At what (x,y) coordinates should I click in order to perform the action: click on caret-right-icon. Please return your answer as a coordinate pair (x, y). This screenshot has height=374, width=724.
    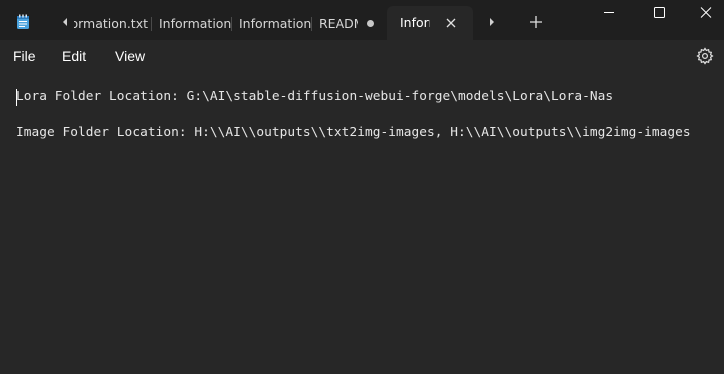
    Looking at the image, I should click on (492, 22).